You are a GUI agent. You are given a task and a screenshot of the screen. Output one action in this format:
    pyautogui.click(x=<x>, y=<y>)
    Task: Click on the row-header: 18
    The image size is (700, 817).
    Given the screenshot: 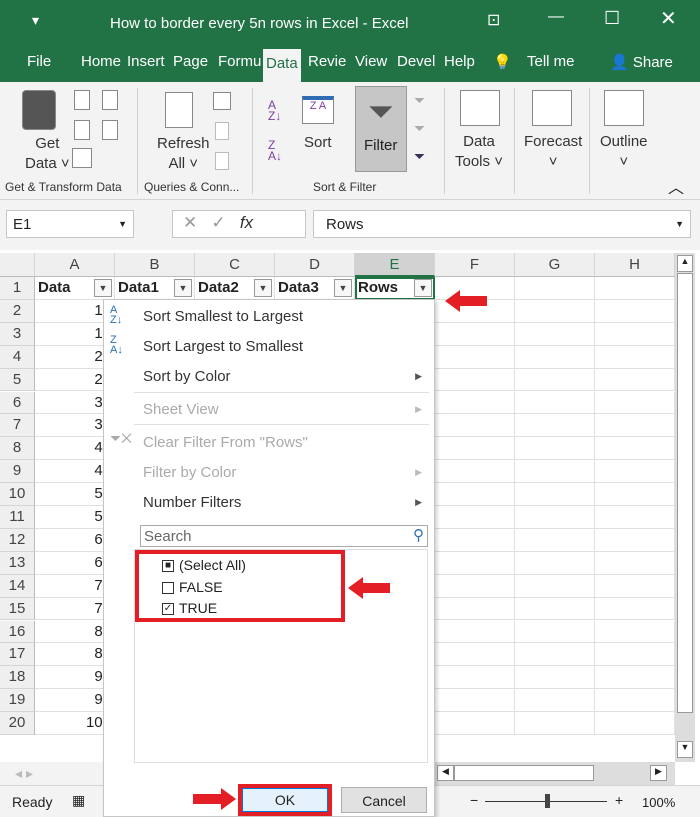 What is the action you would take?
    pyautogui.click(x=17, y=678)
    